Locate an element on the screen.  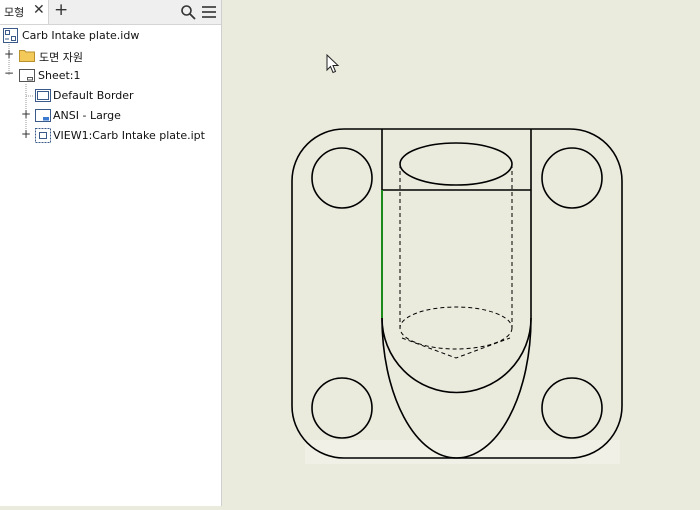
collapse-icon: − is located at coordinates (9, 73).